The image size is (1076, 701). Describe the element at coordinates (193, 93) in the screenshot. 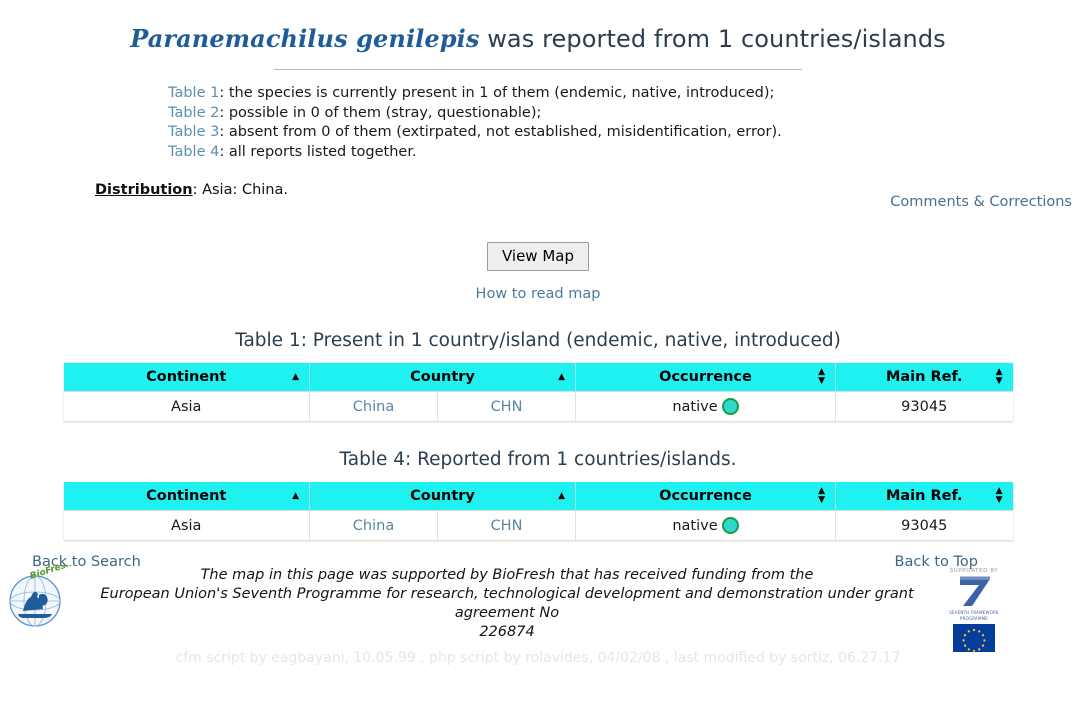

I see `legend-link-table-1: Table 1` at that location.